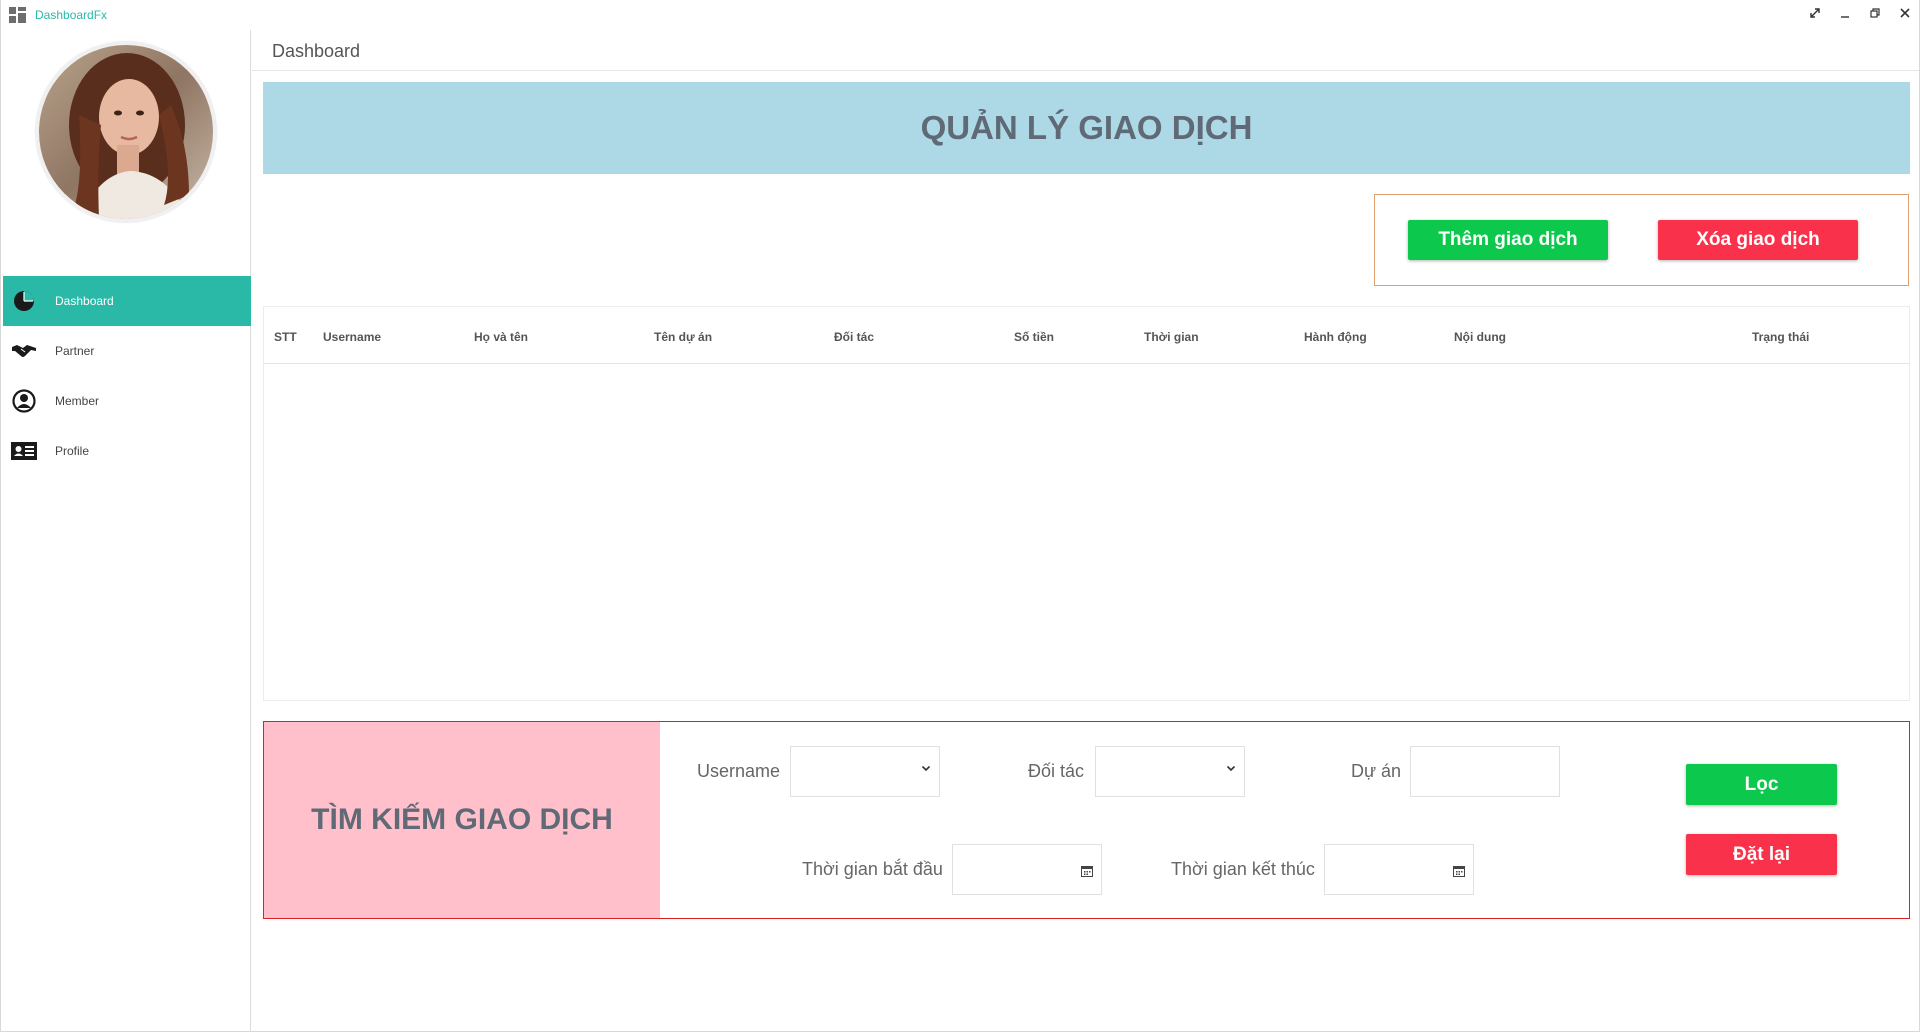  What do you see at coordinates (1376, 771) in the screenshot?
I see `project-filter-label: Dự án` at bounding box center [1376, 771].